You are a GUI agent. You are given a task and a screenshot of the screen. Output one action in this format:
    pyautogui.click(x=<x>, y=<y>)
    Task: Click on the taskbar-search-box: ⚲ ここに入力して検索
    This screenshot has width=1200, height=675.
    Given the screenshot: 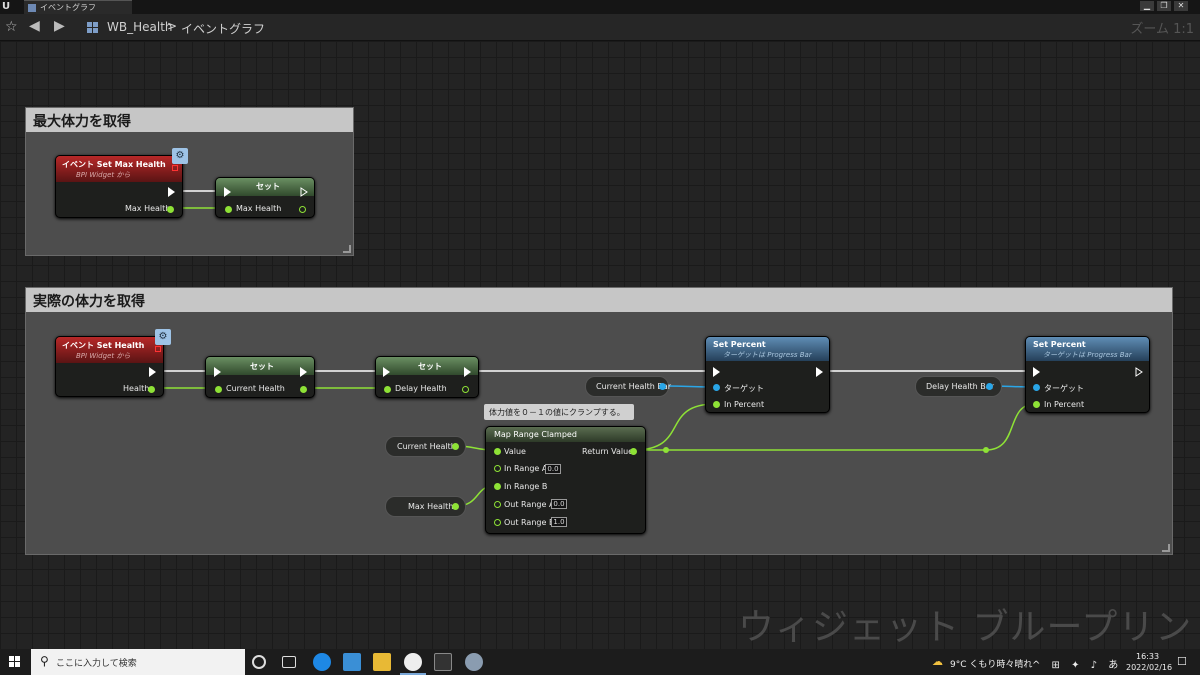 What is the action you would take?
    pyautogui.click(x=138, y=662)
    